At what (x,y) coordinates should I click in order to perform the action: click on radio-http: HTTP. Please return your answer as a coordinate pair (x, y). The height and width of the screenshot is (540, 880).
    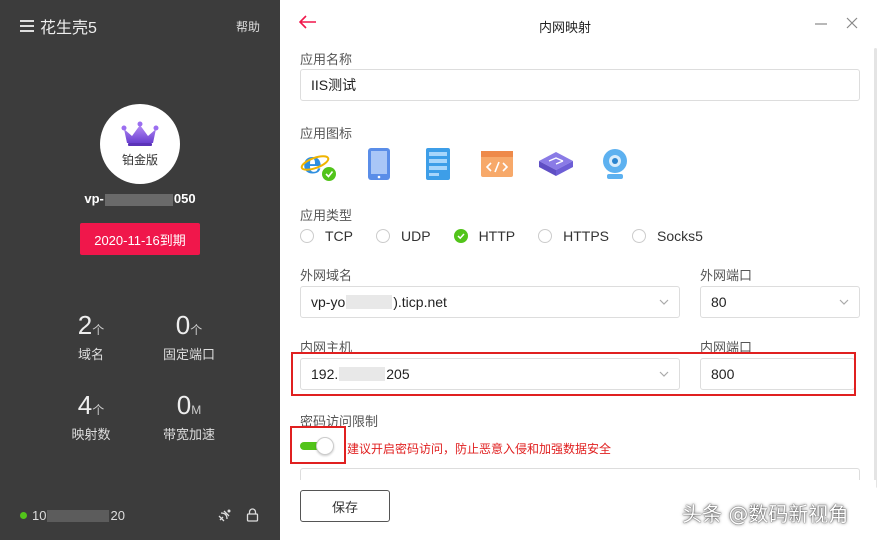
    Looking at the image, I should click on (484, 236).